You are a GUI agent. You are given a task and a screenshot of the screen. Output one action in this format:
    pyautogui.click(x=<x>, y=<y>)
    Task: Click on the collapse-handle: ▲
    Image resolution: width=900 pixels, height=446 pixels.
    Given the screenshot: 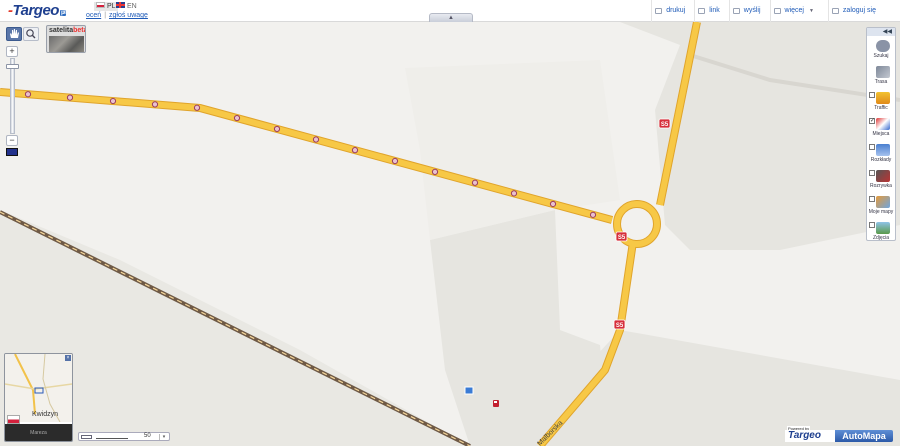 What is the action you would take?
    pyautogui.click(x=451, y=17)
    